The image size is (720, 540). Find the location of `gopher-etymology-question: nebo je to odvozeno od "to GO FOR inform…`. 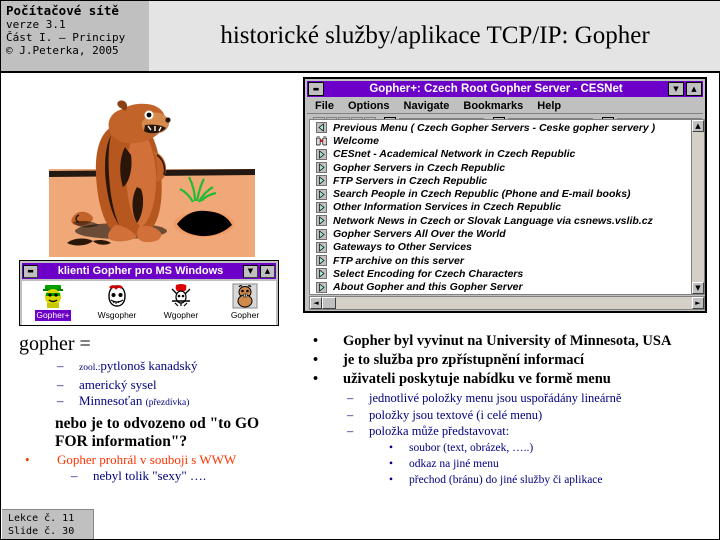

gopher-etymology-question: nebo je to odvozeno od "to GO FOR inform… is located at coordinates (157, 432).